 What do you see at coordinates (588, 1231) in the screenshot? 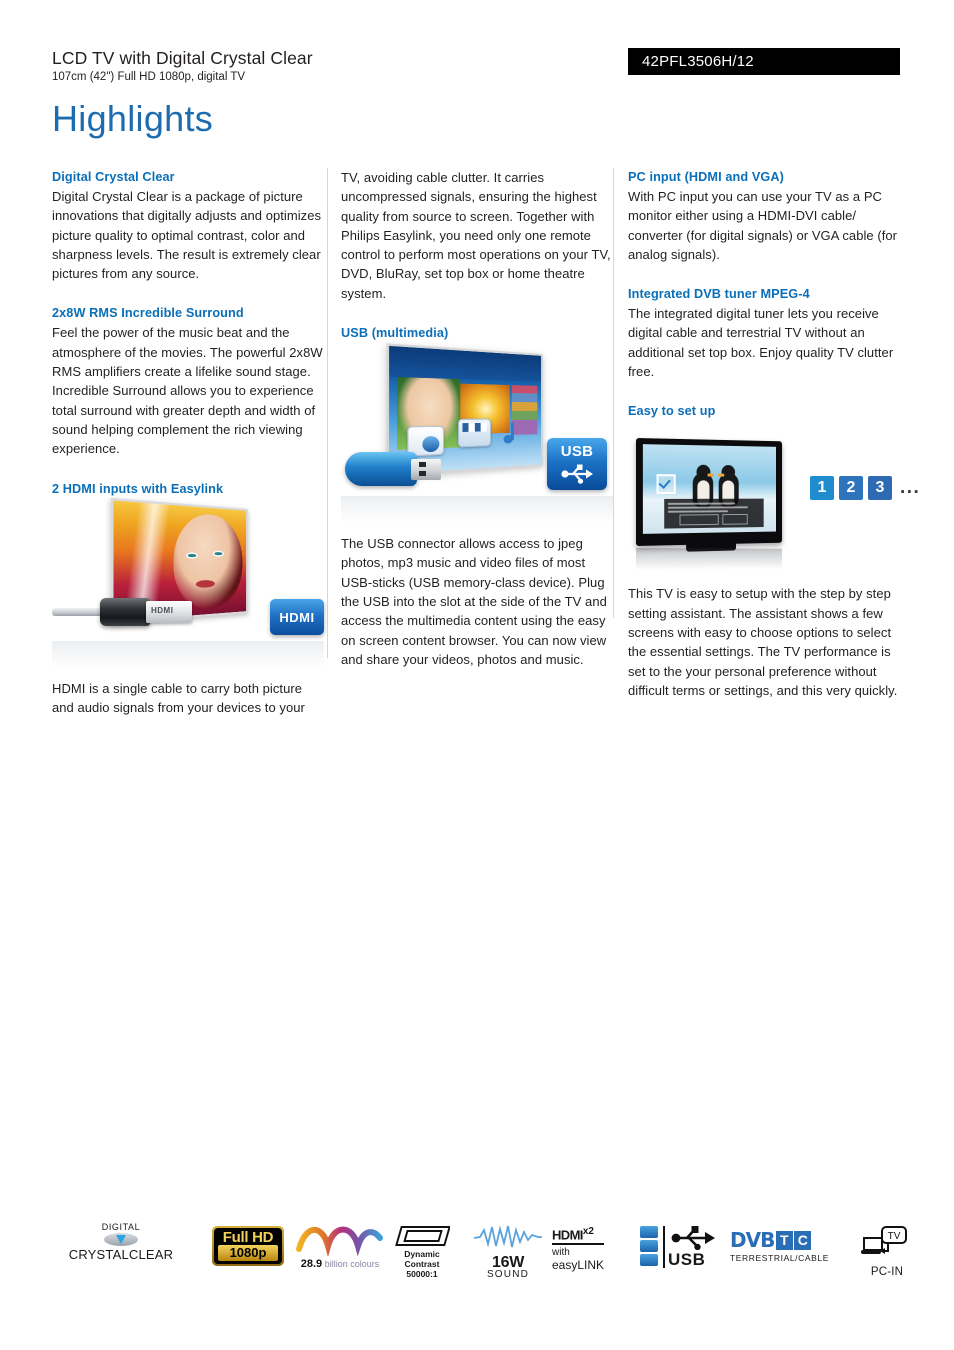
I see `hdmi-qty: x2` at bounding box center [588, 1231].